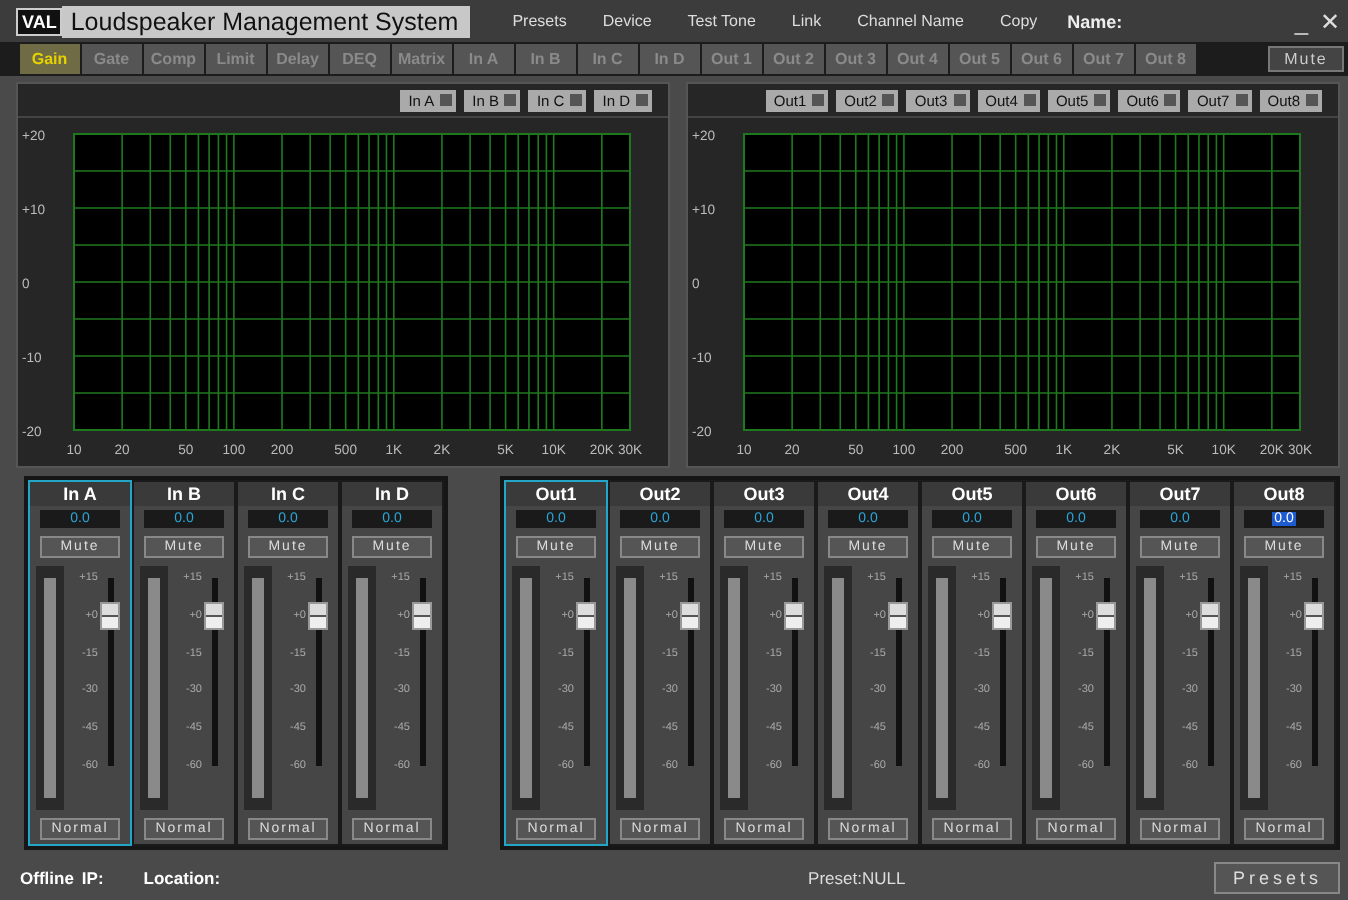  What do you see at coordinates (627, 21) in the screenshot?
I see `menu-item: Device` at bounding box center [627, 21].